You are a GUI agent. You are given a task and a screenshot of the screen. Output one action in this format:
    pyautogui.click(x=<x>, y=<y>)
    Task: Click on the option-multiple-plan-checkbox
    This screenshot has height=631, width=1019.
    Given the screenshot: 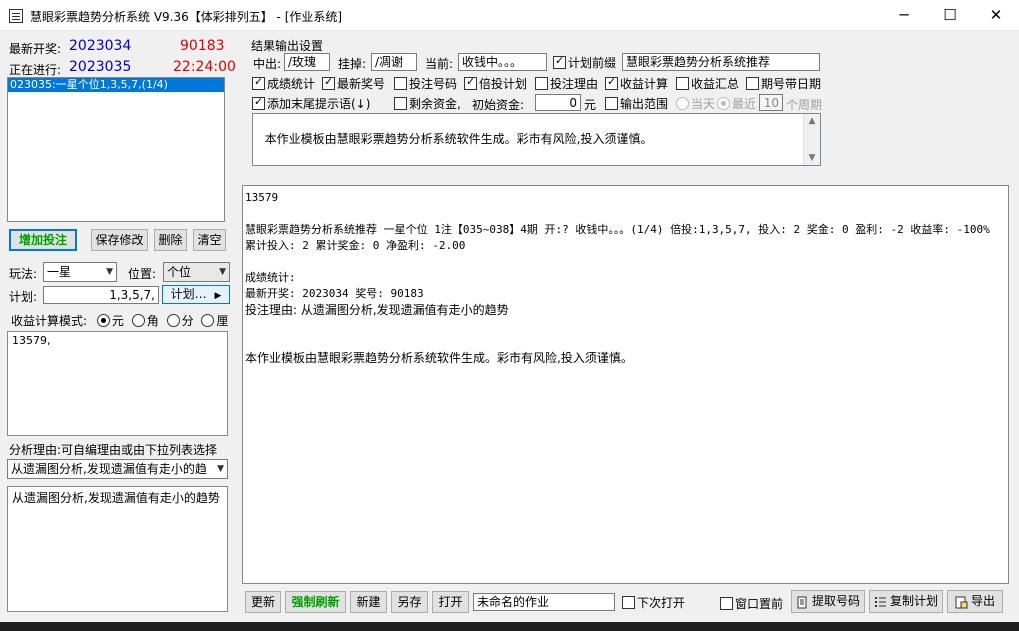 What is the action you would take?
    pyautogui.click(x=470, y=82)
    